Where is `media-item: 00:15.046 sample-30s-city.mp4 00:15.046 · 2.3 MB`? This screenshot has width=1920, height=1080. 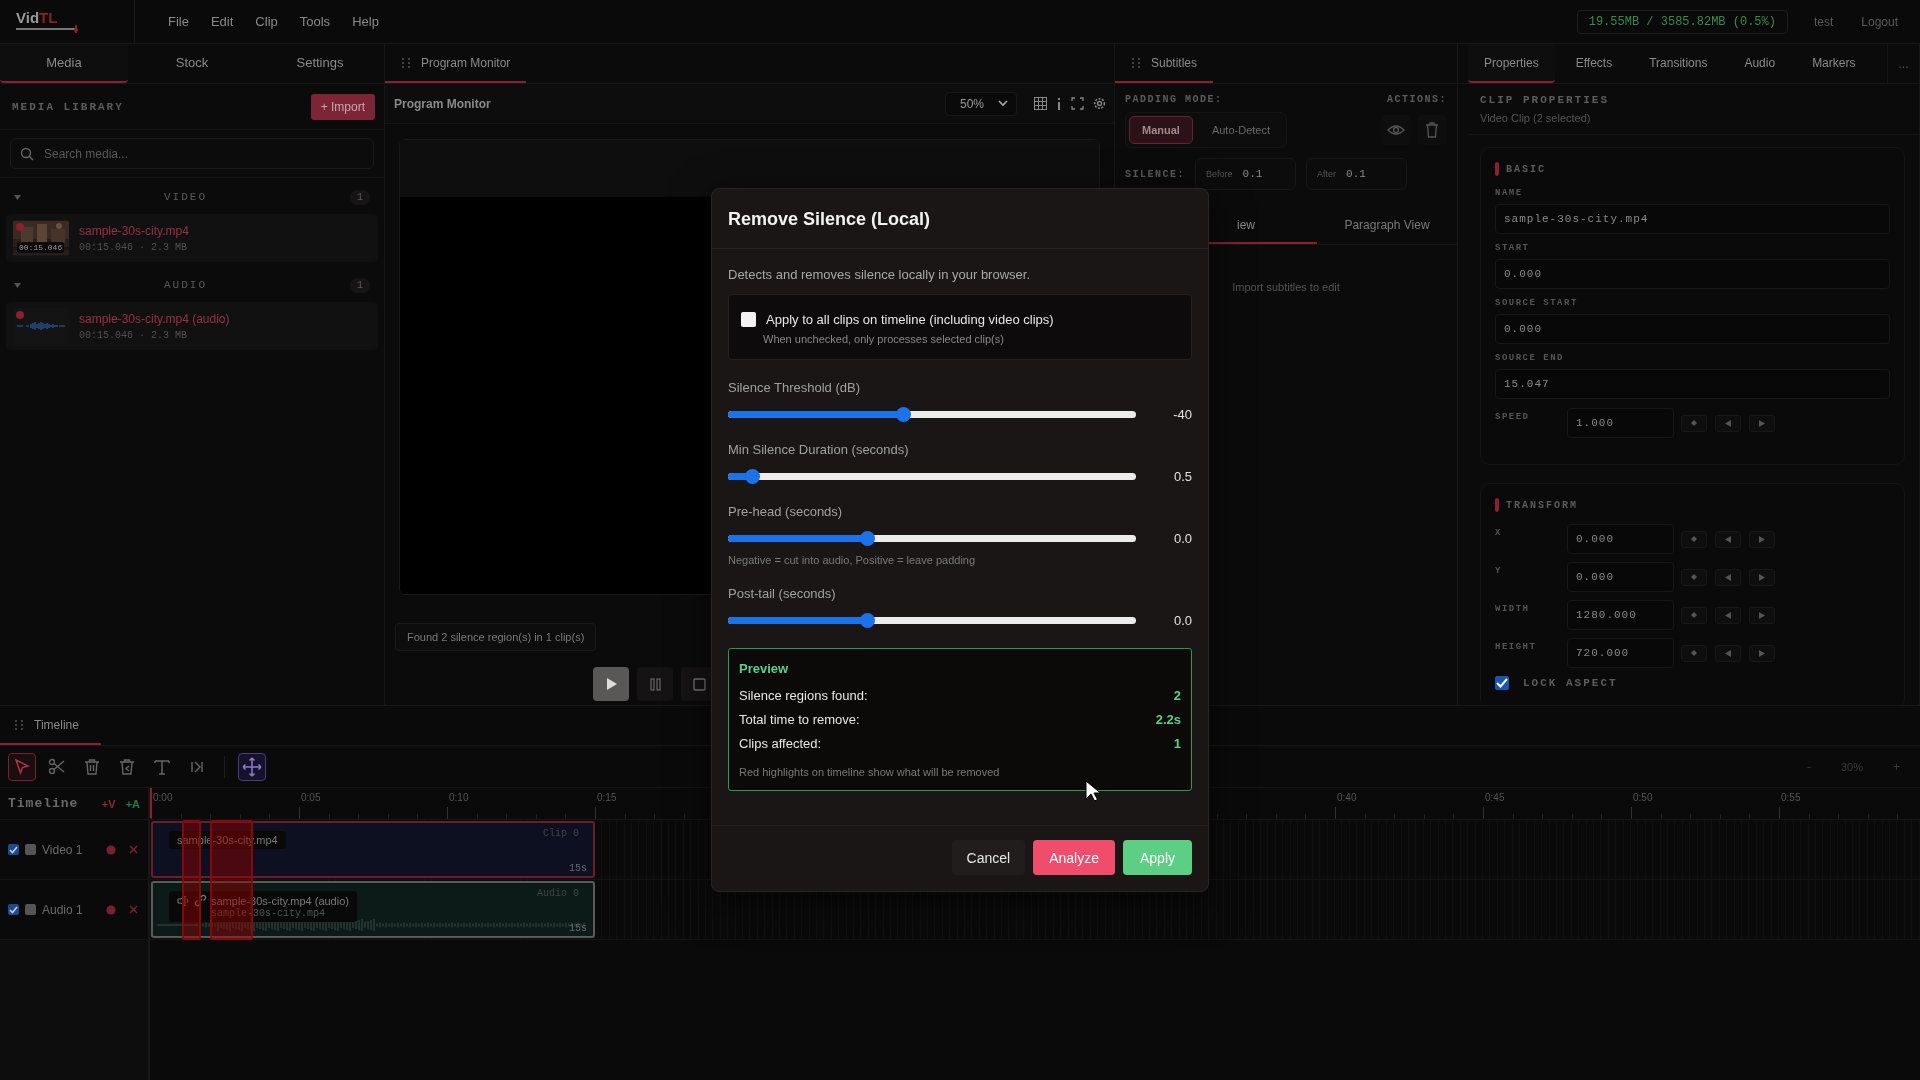 media-item: 00:15.046 sample-30s-city.mp4 00:15.046 · 2.3 MB is located at coordinates (192, 238).